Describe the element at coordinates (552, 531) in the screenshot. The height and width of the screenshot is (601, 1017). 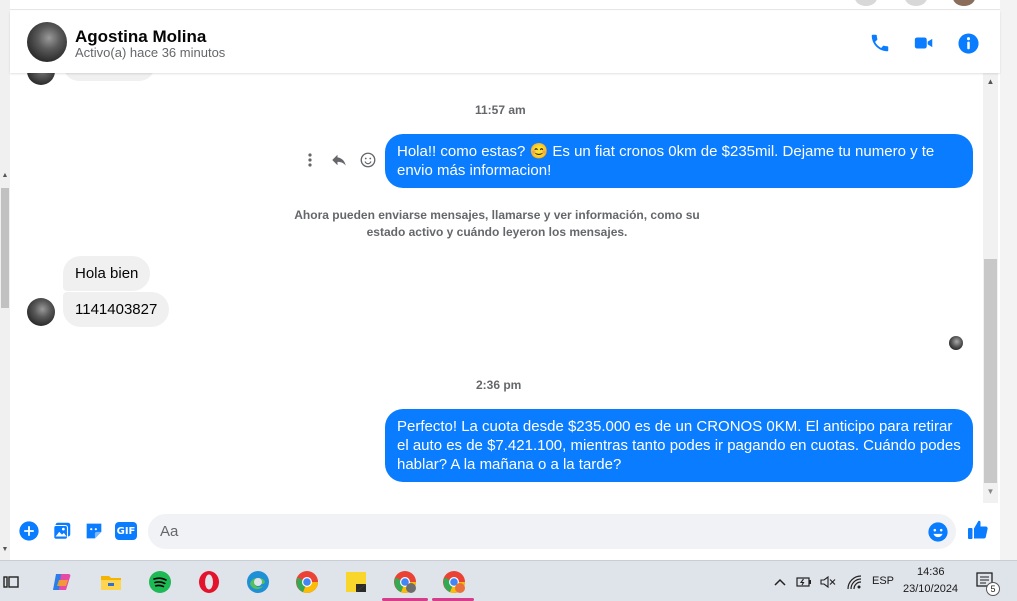
I see `message-input` at that location.